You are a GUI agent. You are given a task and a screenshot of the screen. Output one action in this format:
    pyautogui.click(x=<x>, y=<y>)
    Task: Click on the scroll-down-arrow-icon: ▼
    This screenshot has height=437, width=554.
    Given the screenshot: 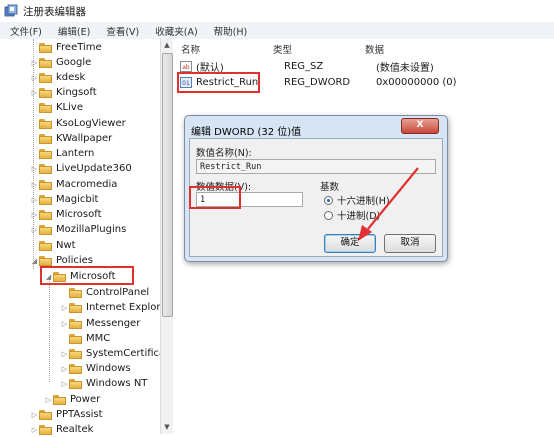 What is the action you would take?
    pyautogui.click(x=167, y=427)
    